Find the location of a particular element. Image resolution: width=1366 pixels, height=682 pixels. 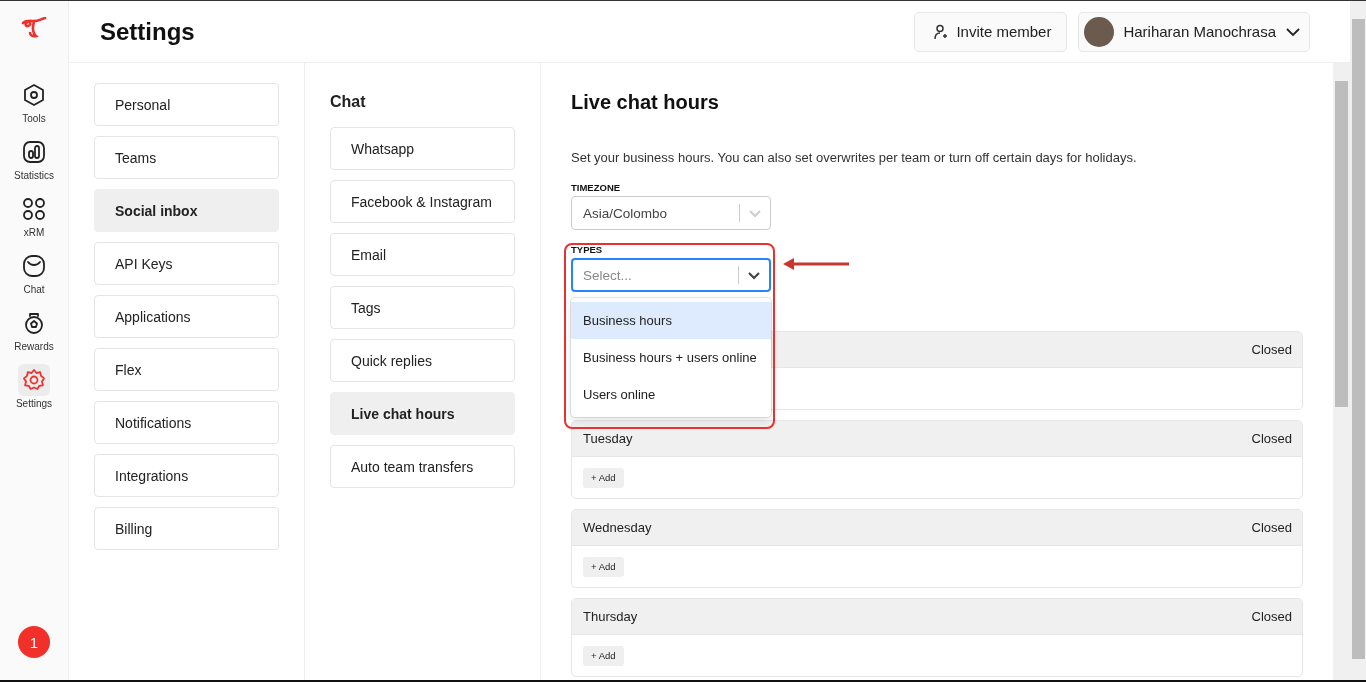

dropdown-option: Business hours + users online is located at coordinates (671, 357).